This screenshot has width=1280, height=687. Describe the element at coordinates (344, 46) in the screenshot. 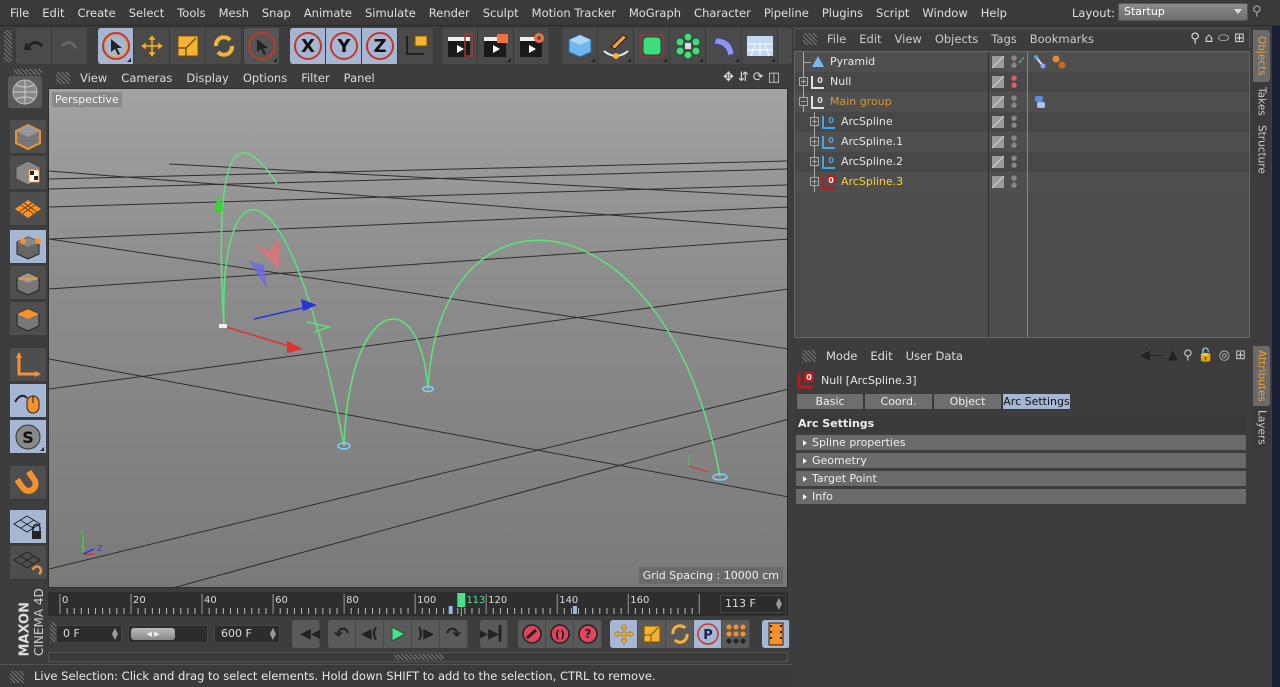

I see `y-axis-lock-button: Y` at that location.